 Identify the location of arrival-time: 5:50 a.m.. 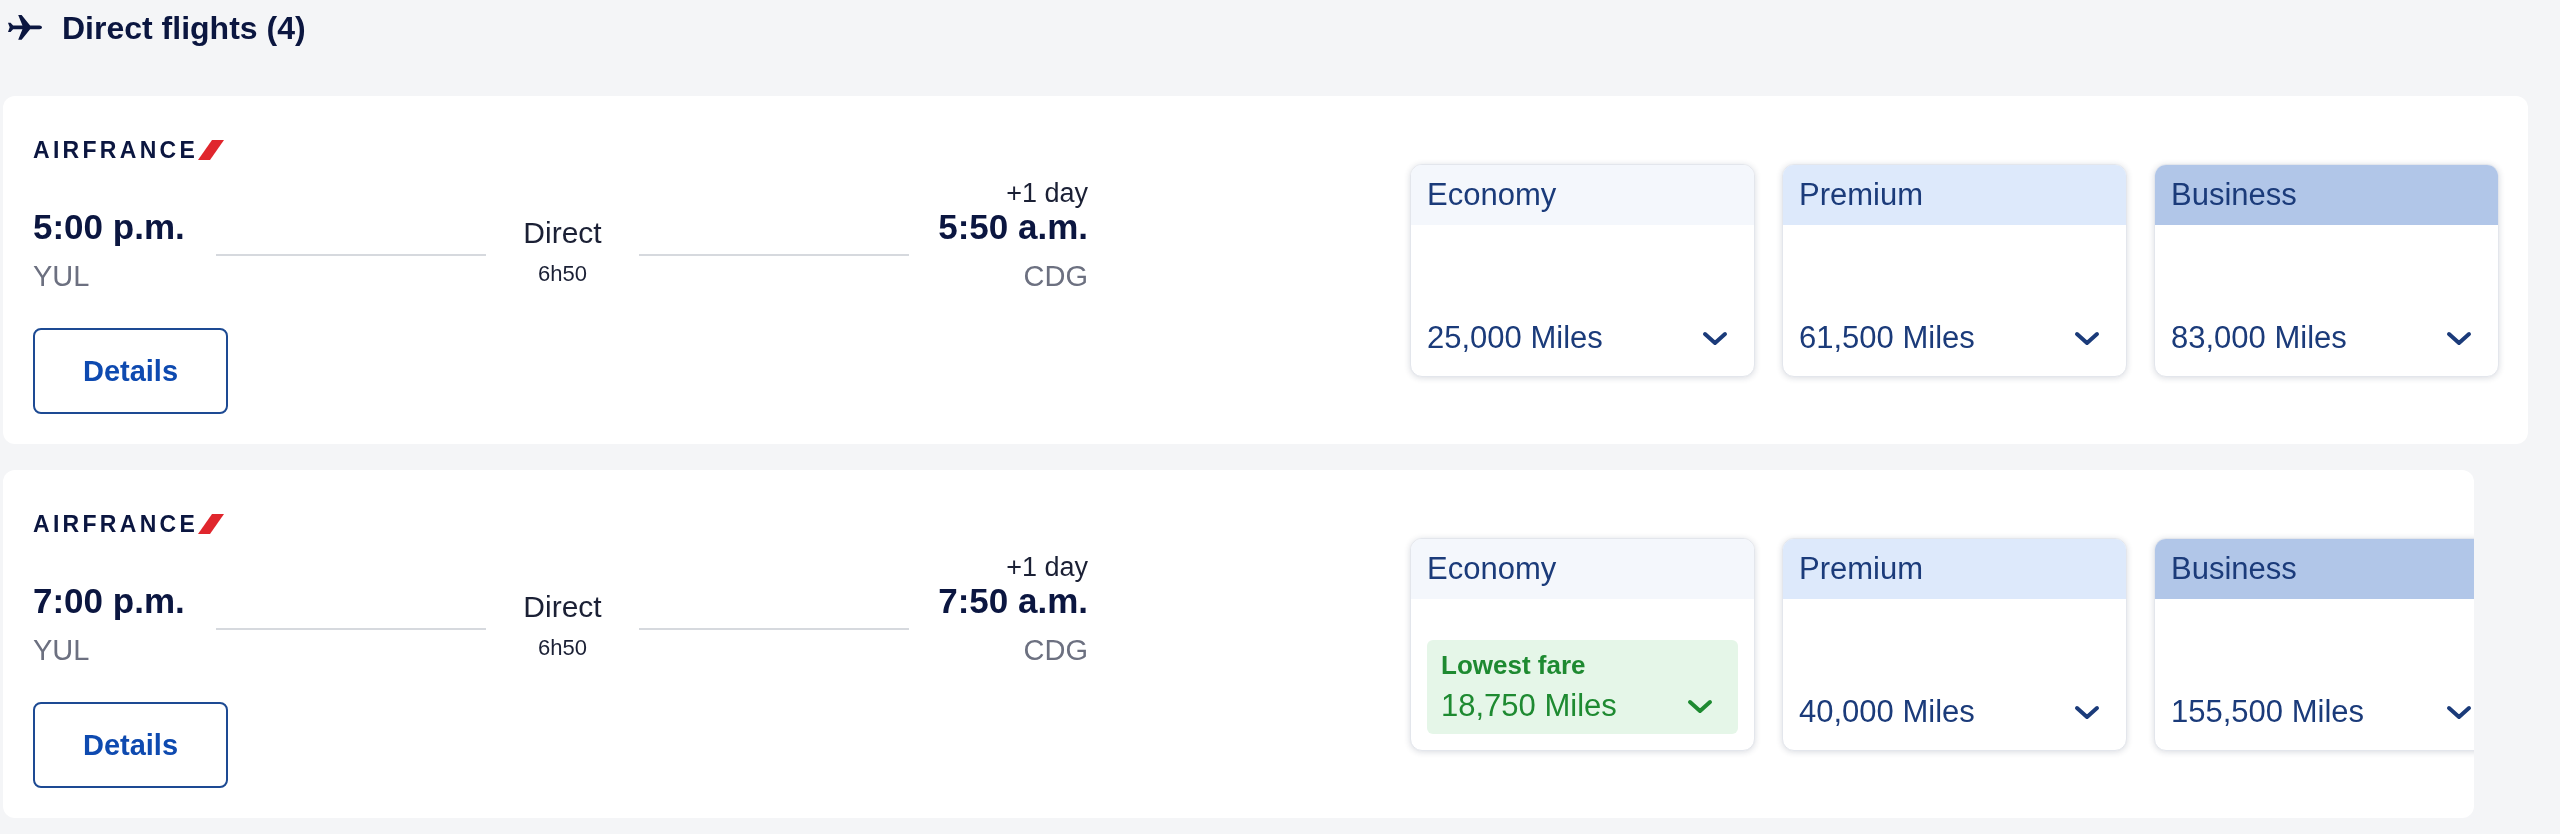
(1013, 227).